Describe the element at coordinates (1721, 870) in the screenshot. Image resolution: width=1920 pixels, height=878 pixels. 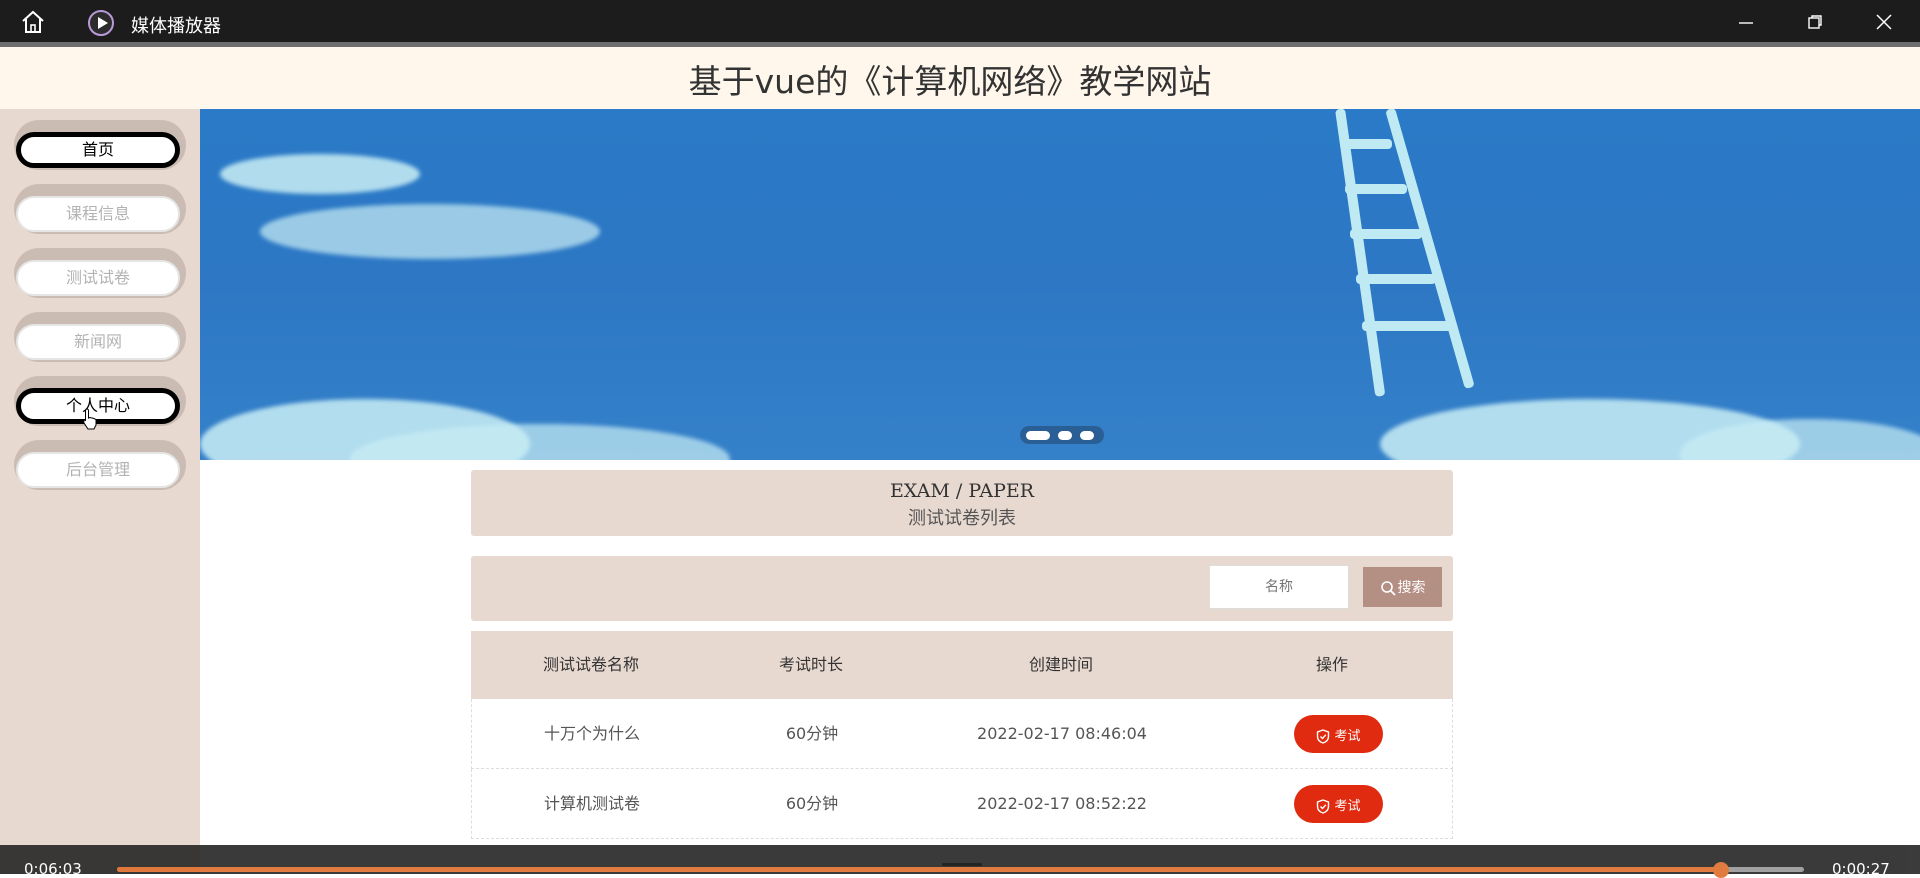
I see `seek-thumb` at that location.